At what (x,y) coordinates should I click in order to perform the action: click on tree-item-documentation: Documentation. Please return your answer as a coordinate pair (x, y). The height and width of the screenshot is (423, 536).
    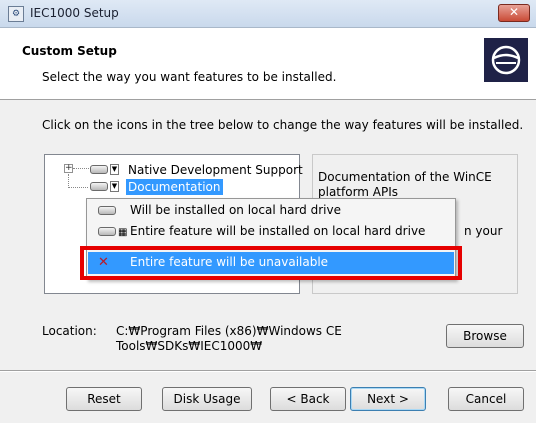
    Looking at the image, I should click on (174, 187).